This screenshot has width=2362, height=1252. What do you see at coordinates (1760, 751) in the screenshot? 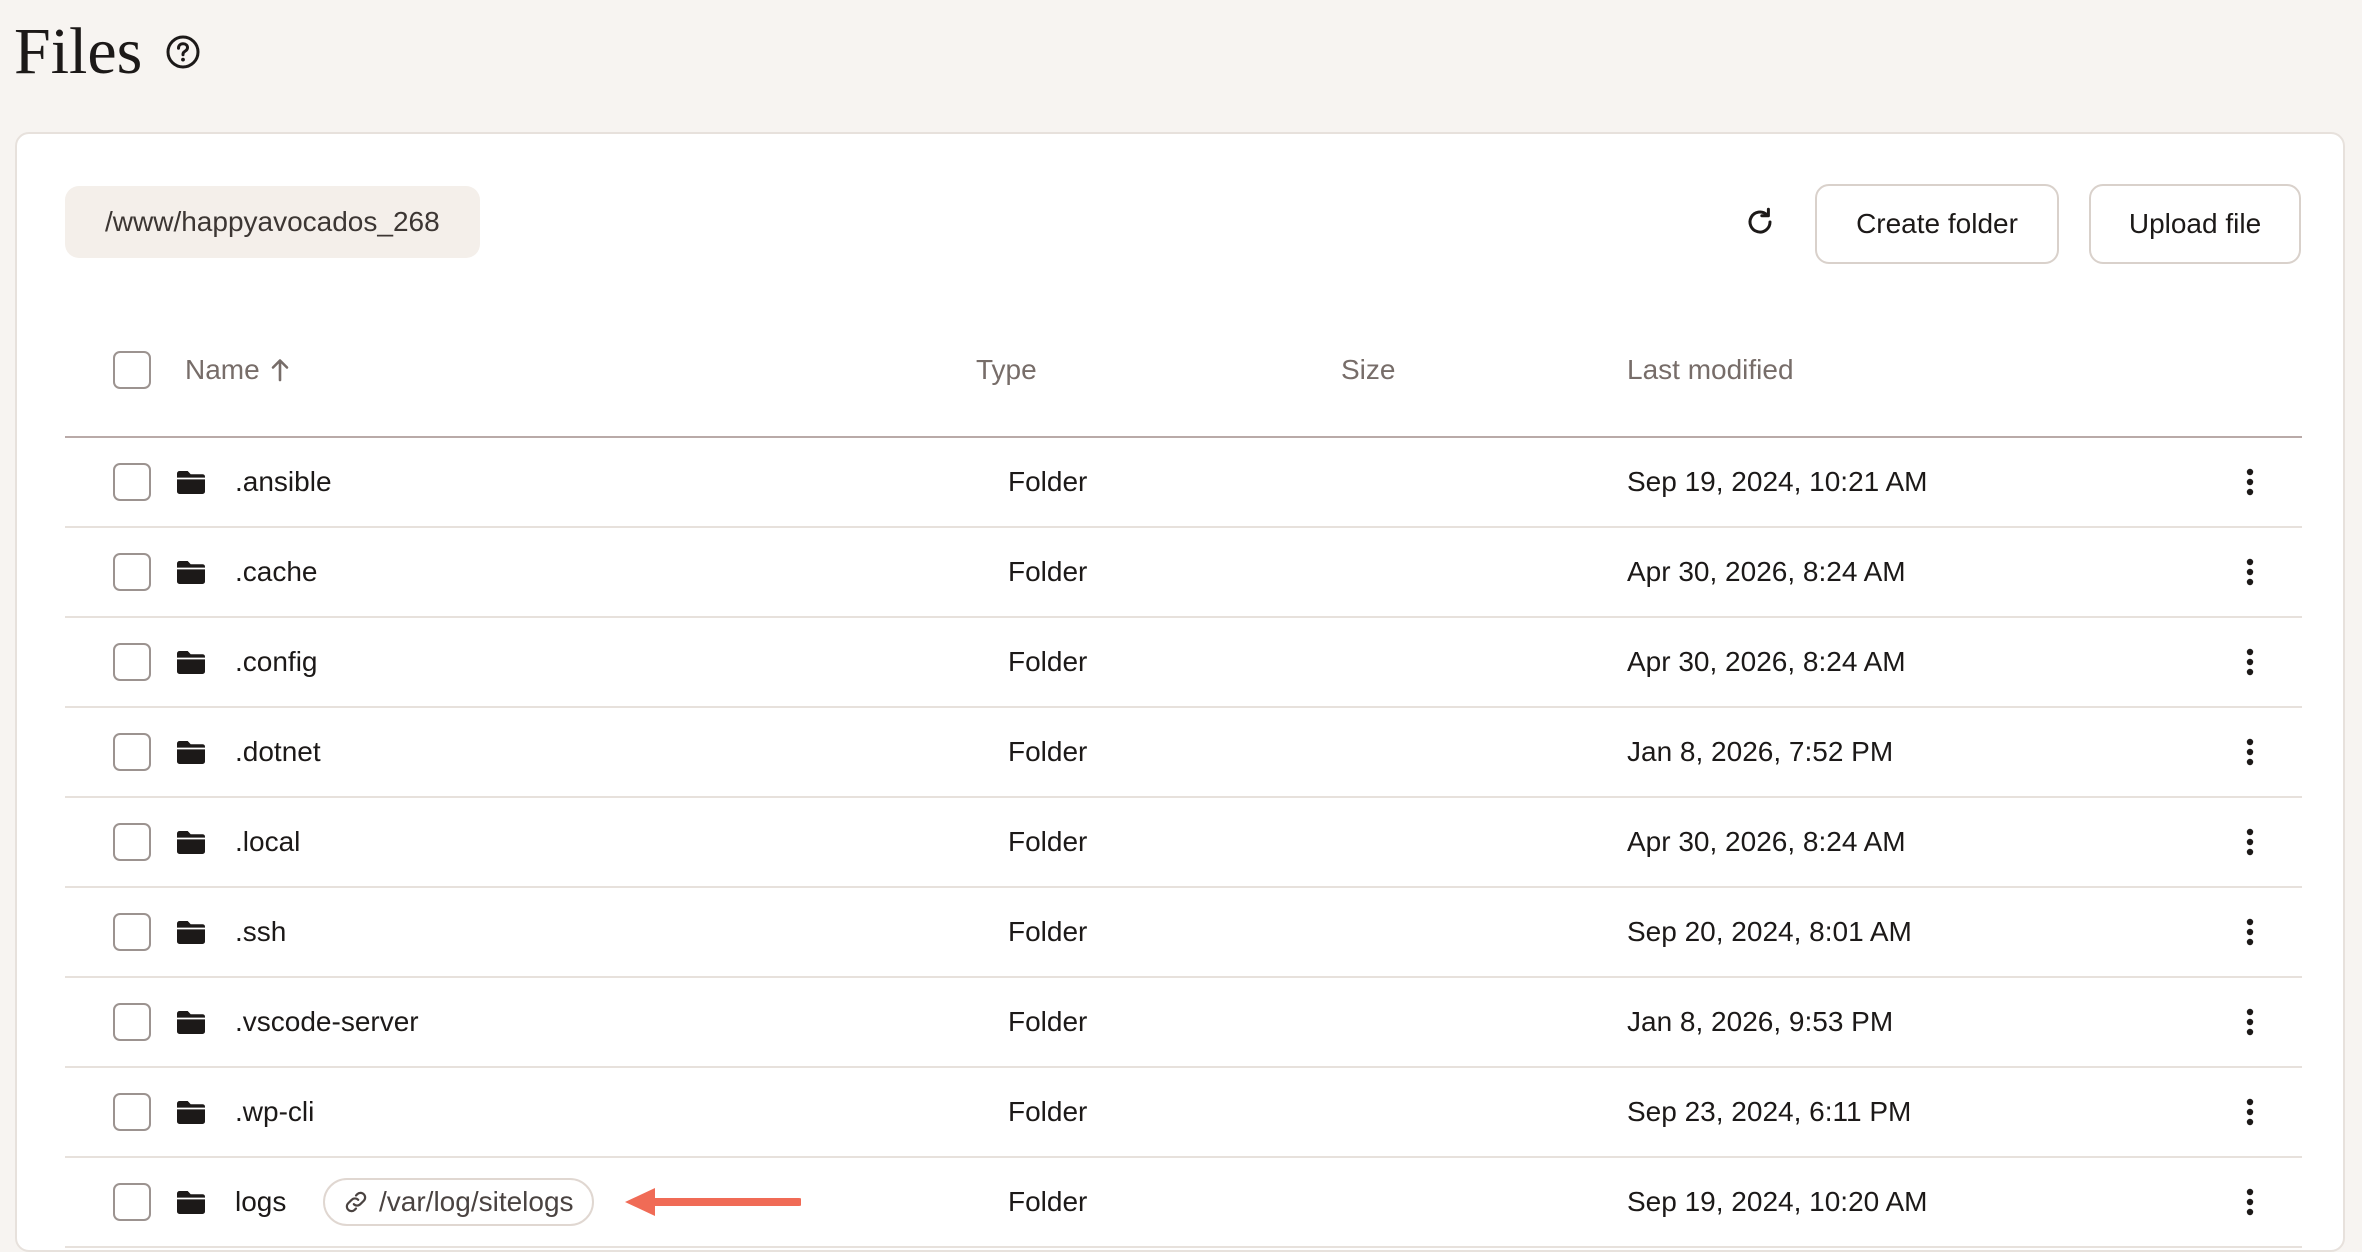
I see `file-modified: Jan 8, 2026, 7:52 PM` at bounding box center [1760, 751].